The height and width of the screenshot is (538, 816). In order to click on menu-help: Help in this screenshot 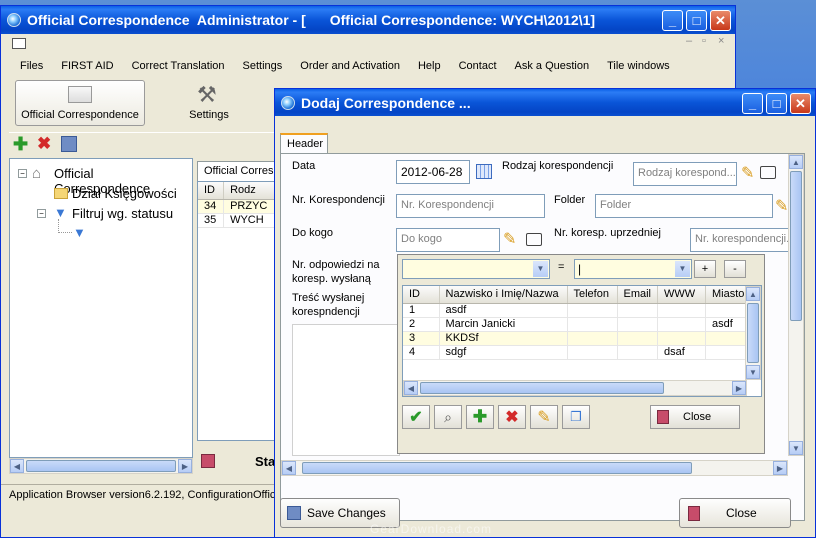, I will do `click(429, 66)`.